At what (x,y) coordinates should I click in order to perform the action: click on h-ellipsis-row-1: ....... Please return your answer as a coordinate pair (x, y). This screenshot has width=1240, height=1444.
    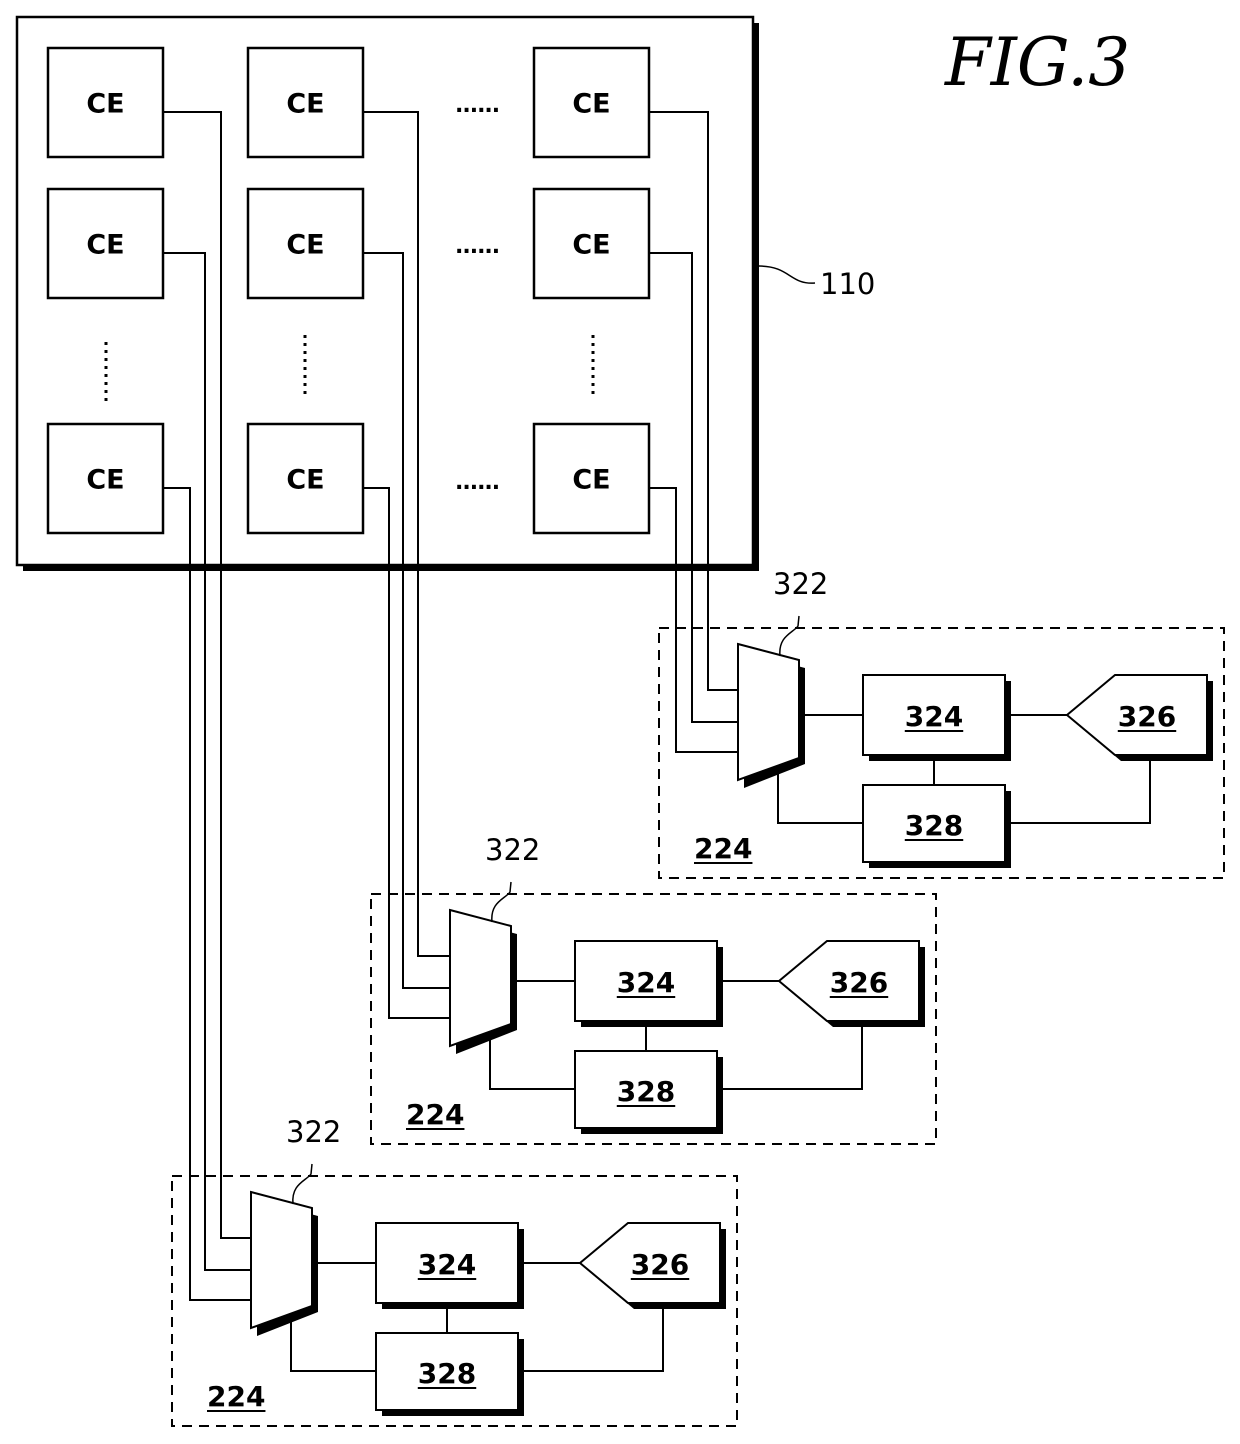
    Looking at the image, I should click on (477, 105).